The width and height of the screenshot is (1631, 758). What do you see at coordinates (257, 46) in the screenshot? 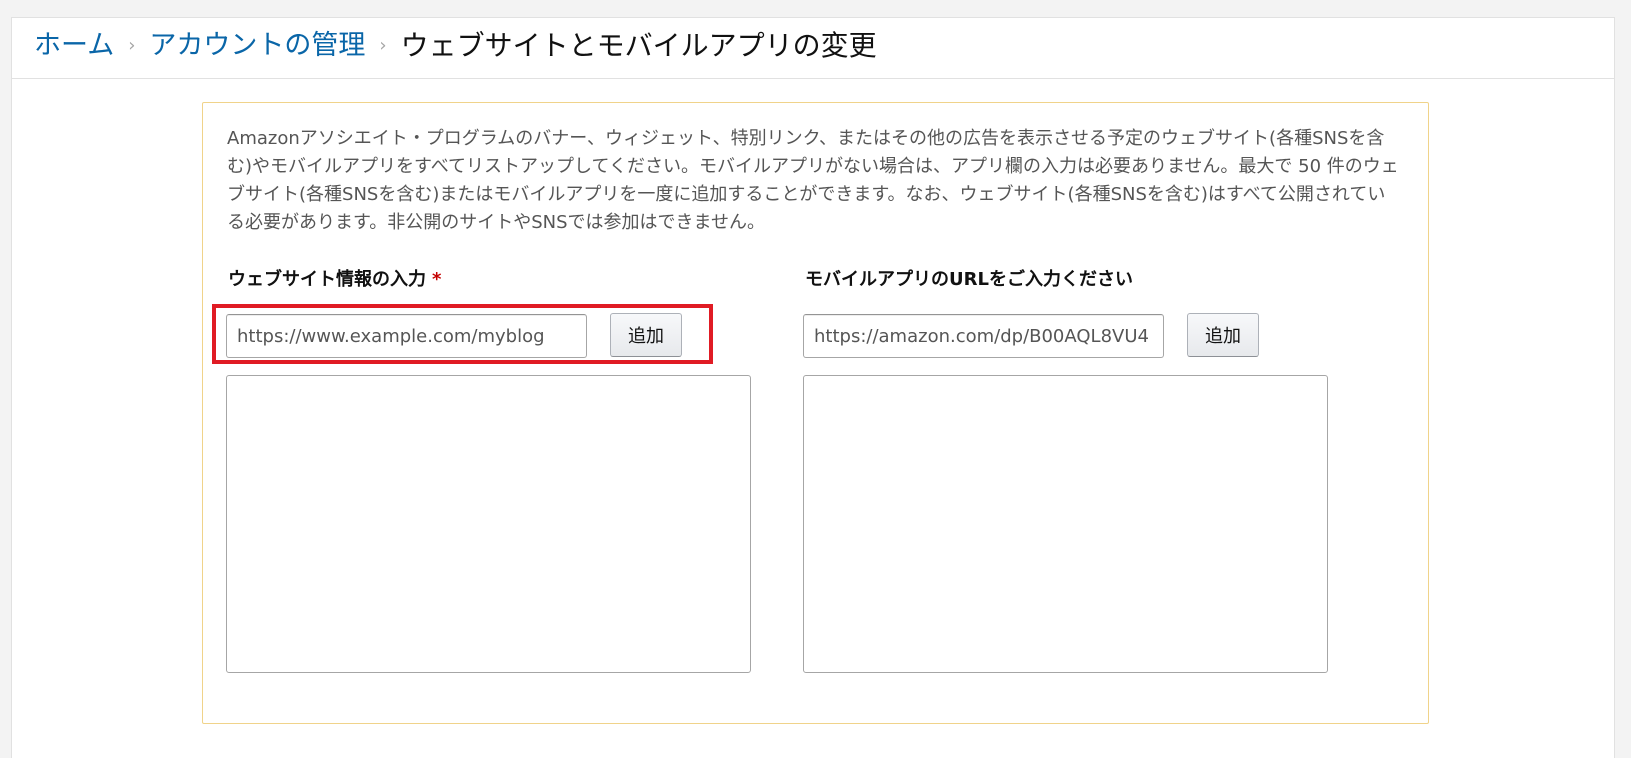
I see `breadcrumb-account-management-link: アカウントの管理` at bounding box center [257, 46].